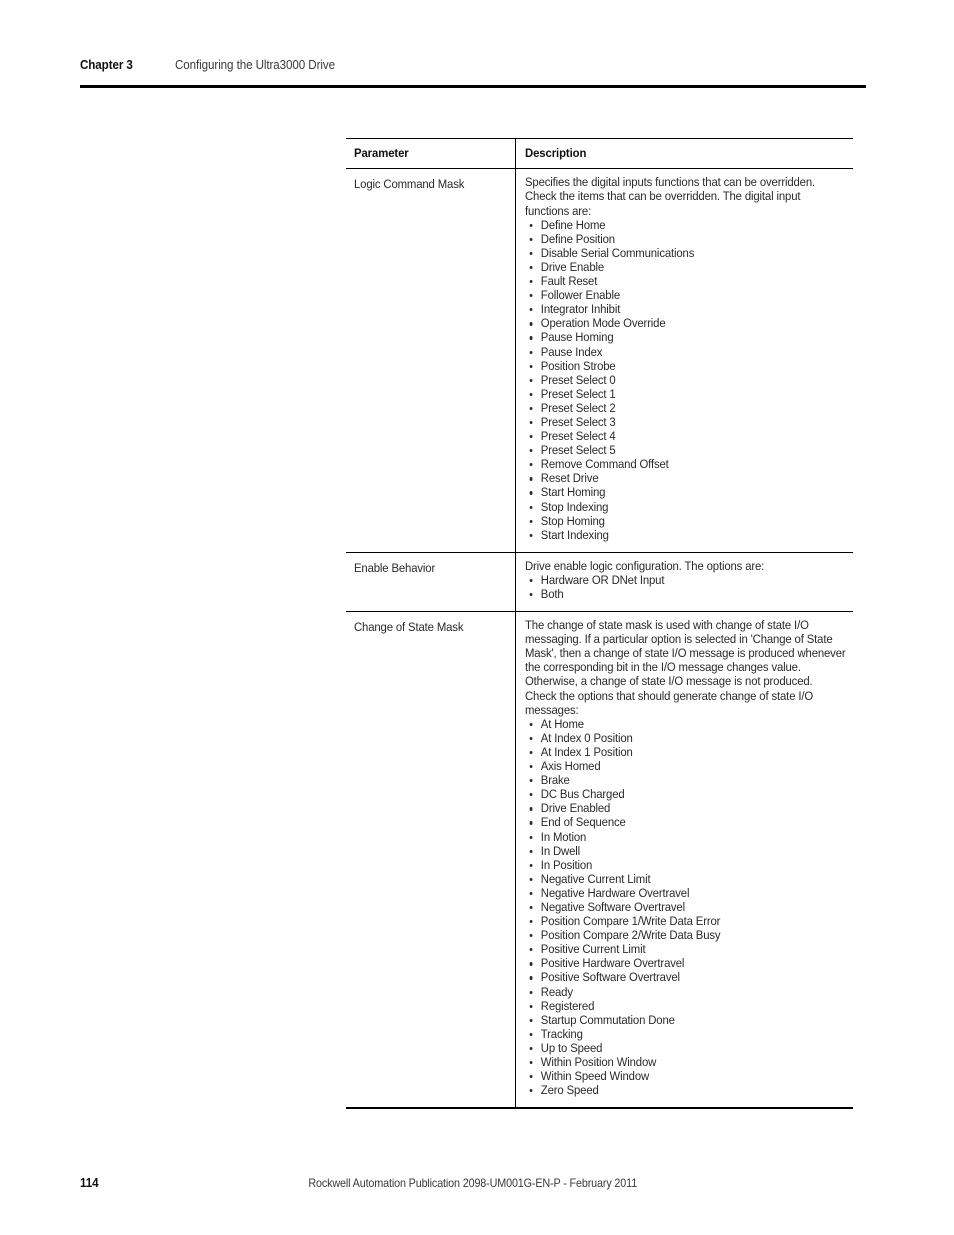  I want to click on list-item: Reset Drive, so click(686, 478).